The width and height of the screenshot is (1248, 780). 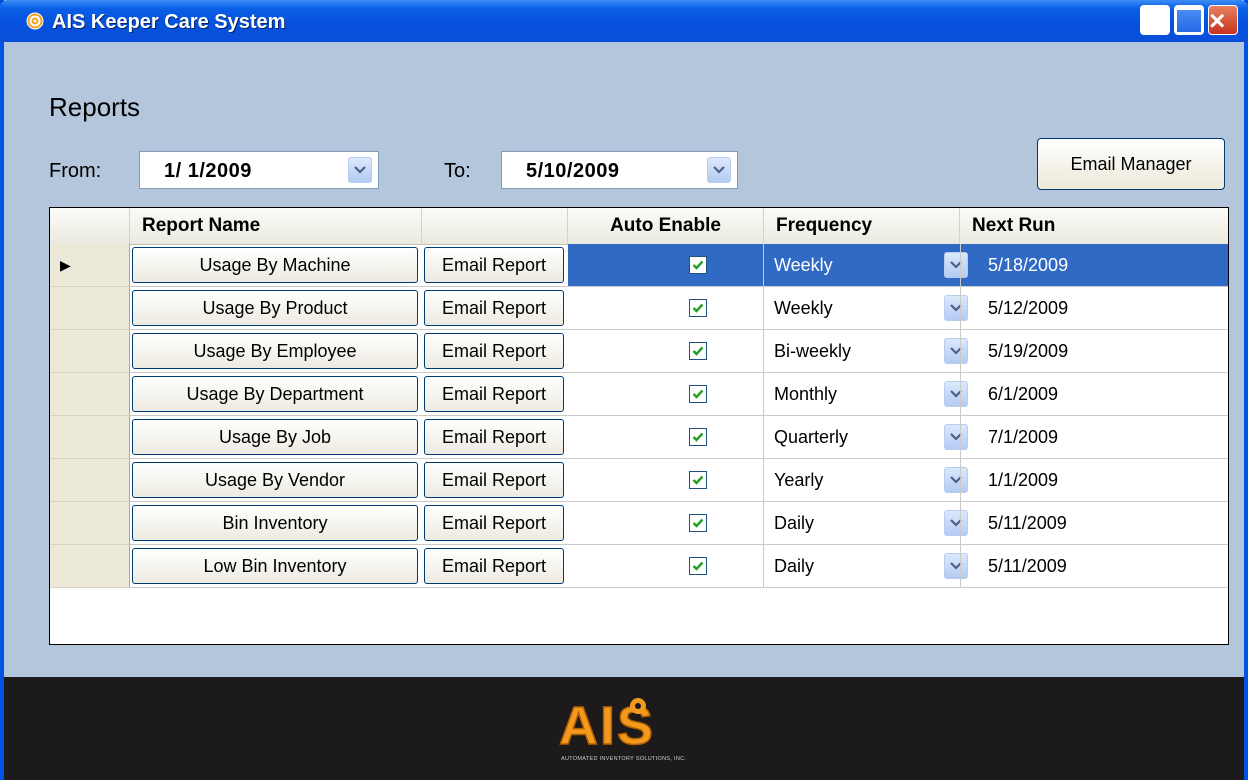 I want to click on report-name-button: Usage By Vendor, so click(x=275, y=480).